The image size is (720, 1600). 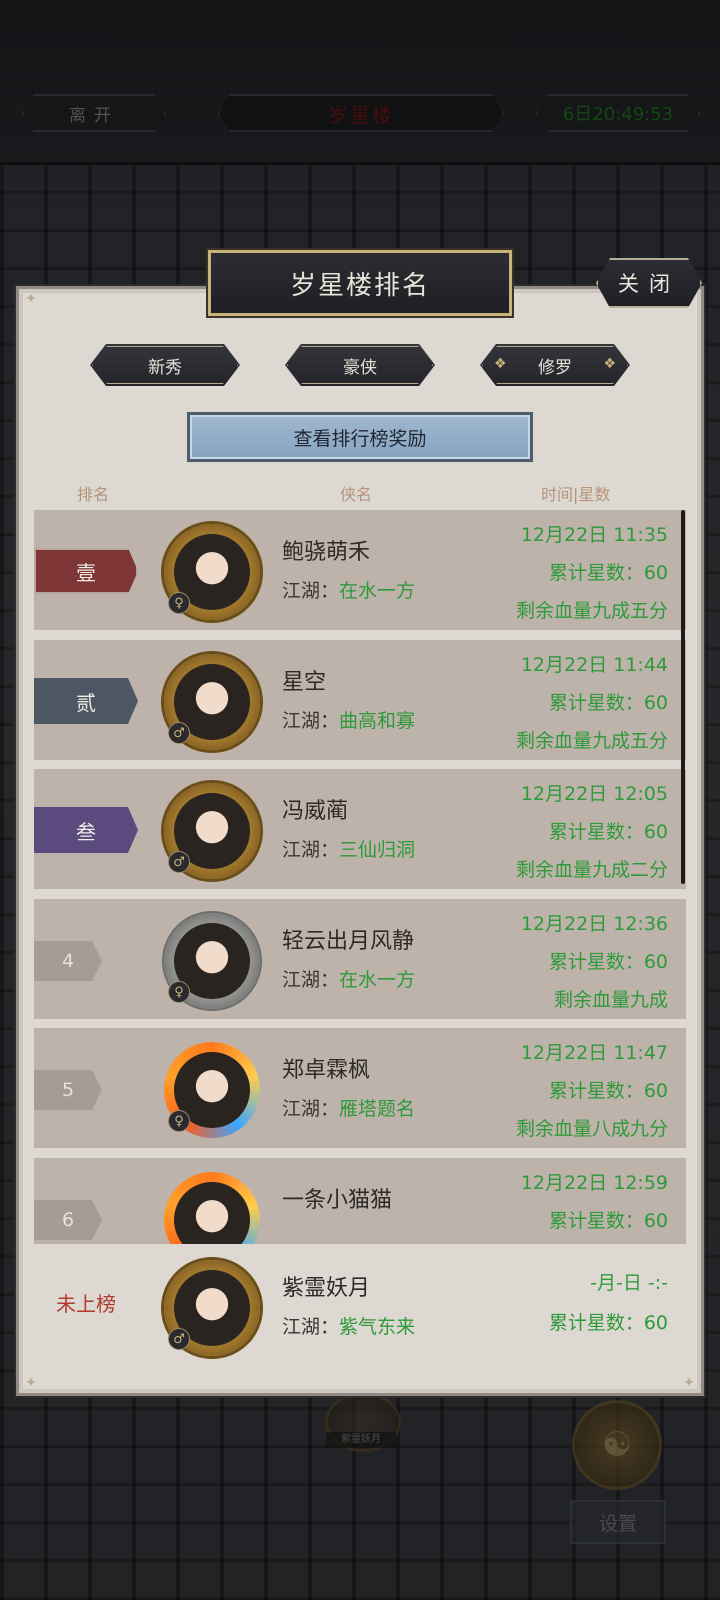 I want to click on close-button: 关闭, so click(x=649, y=283).